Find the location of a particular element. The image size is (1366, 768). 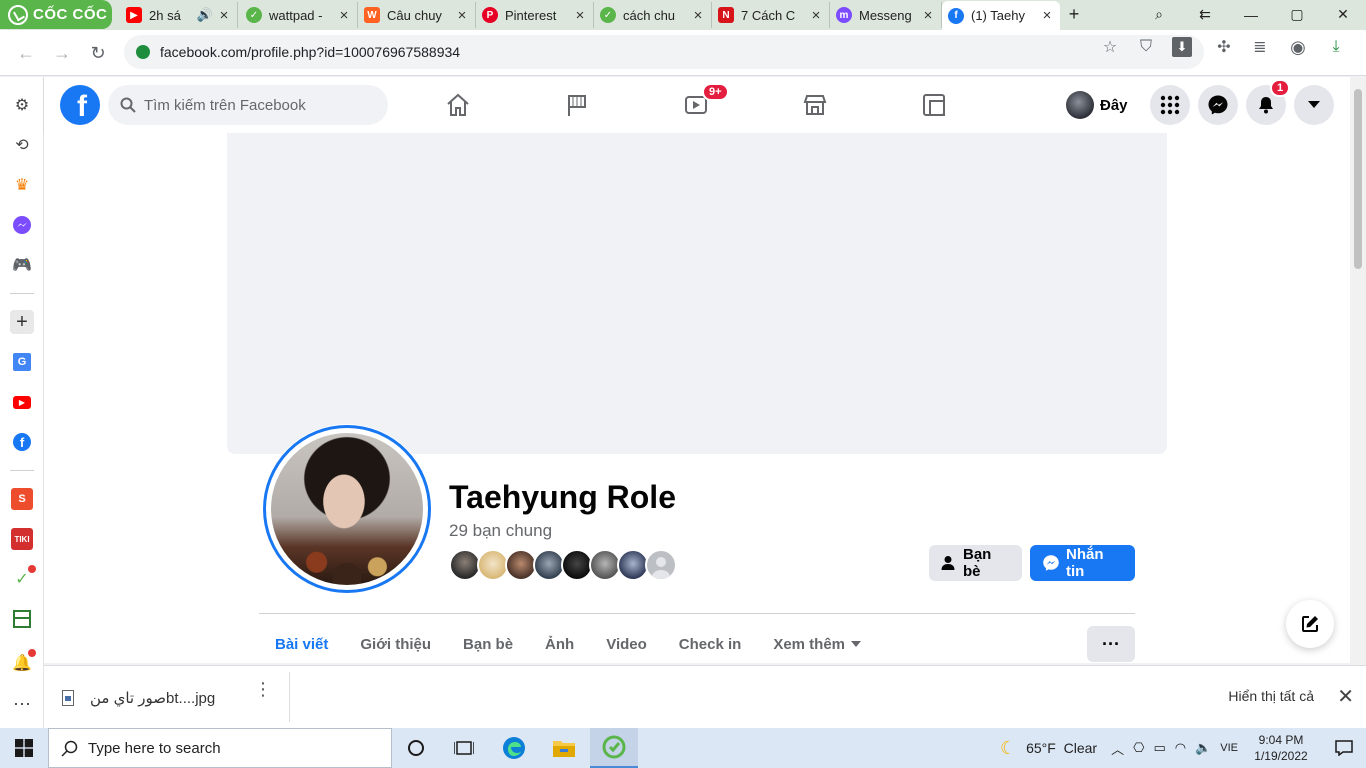

profile-picture is located at coordinates (347, 509).